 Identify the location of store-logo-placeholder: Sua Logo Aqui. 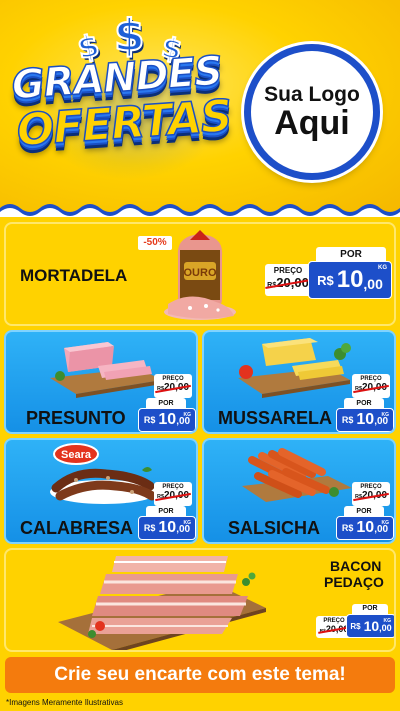
(312, 112).